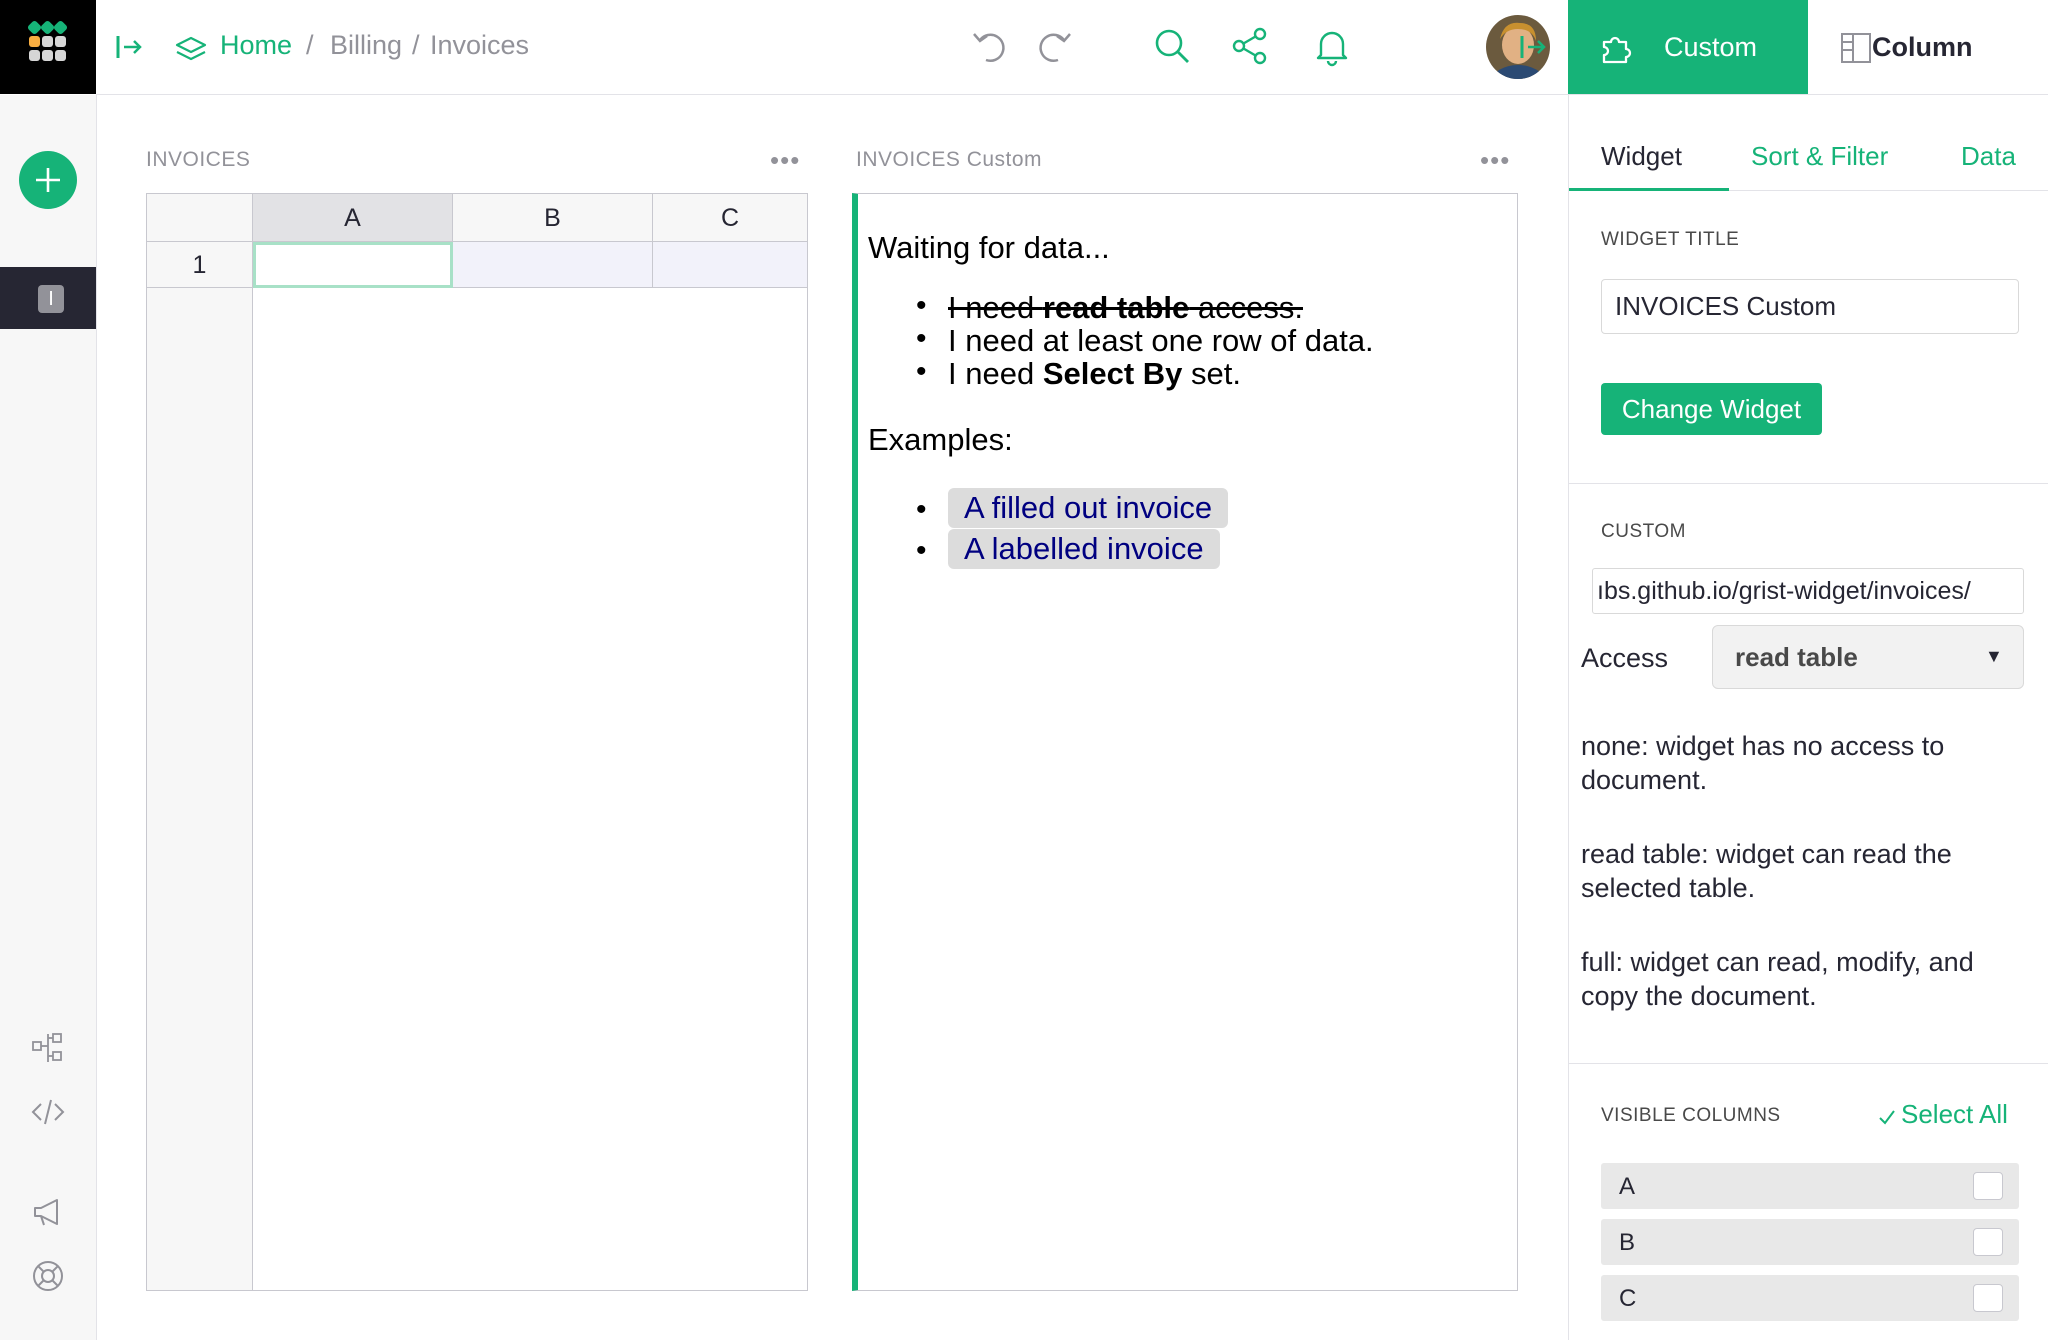  What do you see at coordinates (1332, 46) in the screenshot?
I see `bell-icon` at bounding box center [1332, 46].